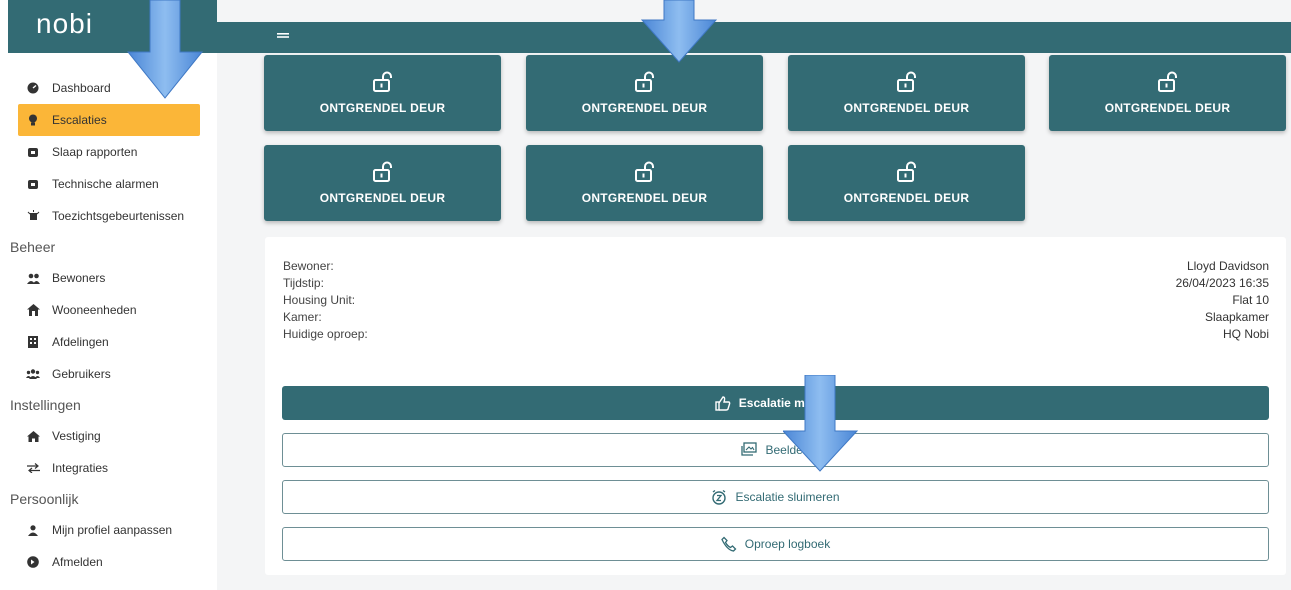 The image size is (1291, 590). I want to click on sidebar-item-vestiging: Vestiging, so click(109, 436).